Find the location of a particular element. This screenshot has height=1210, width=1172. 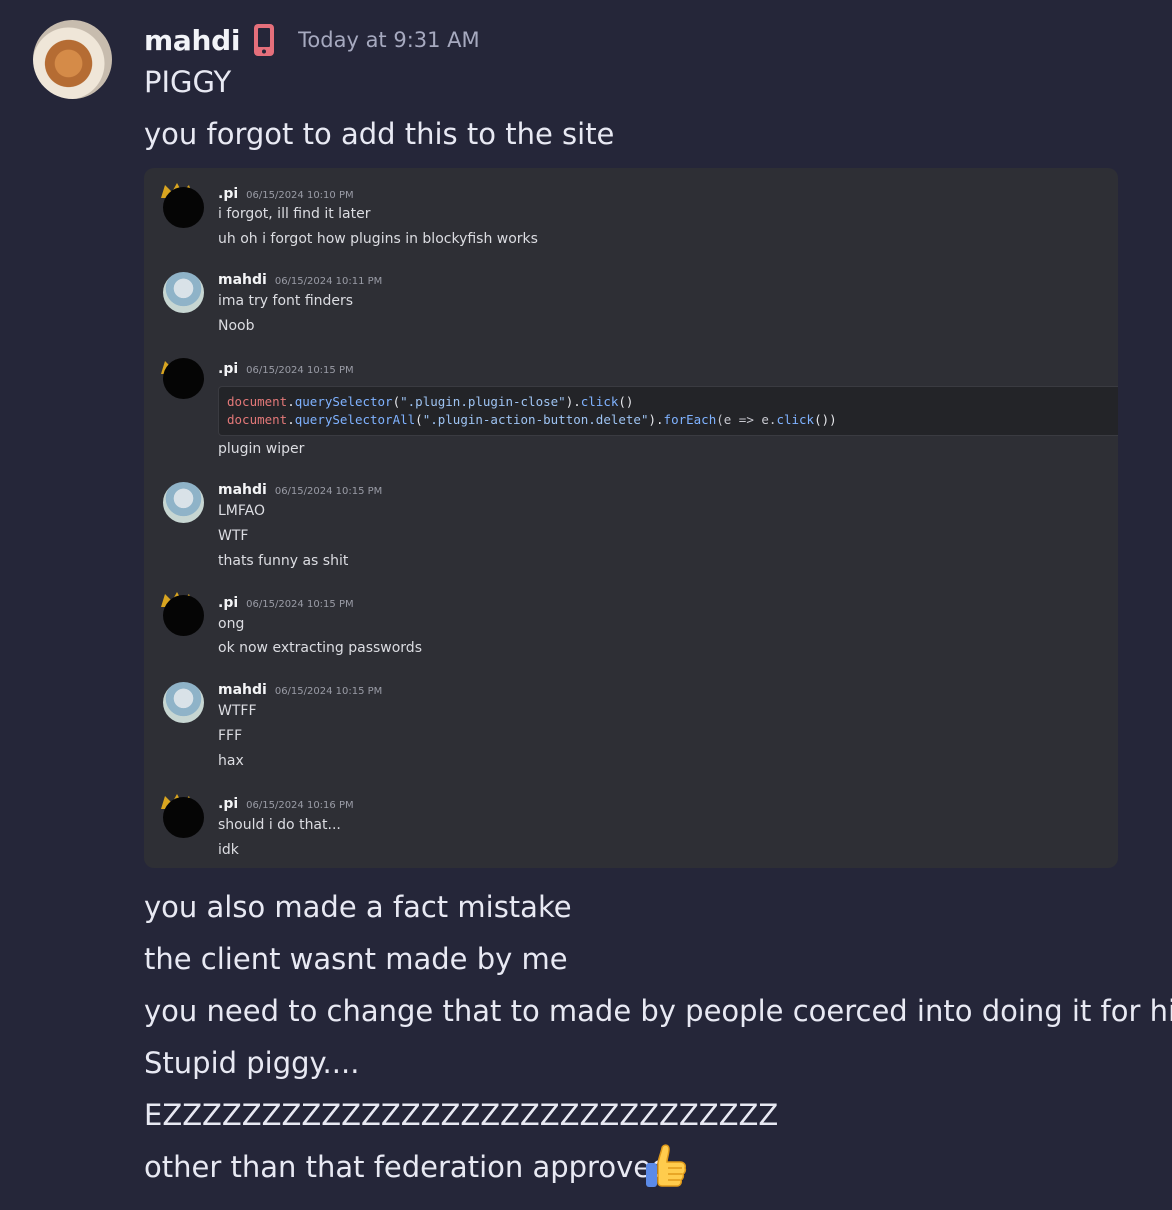

code-token: ".plugin.plugin-close" is located at coordinates (483, 401).